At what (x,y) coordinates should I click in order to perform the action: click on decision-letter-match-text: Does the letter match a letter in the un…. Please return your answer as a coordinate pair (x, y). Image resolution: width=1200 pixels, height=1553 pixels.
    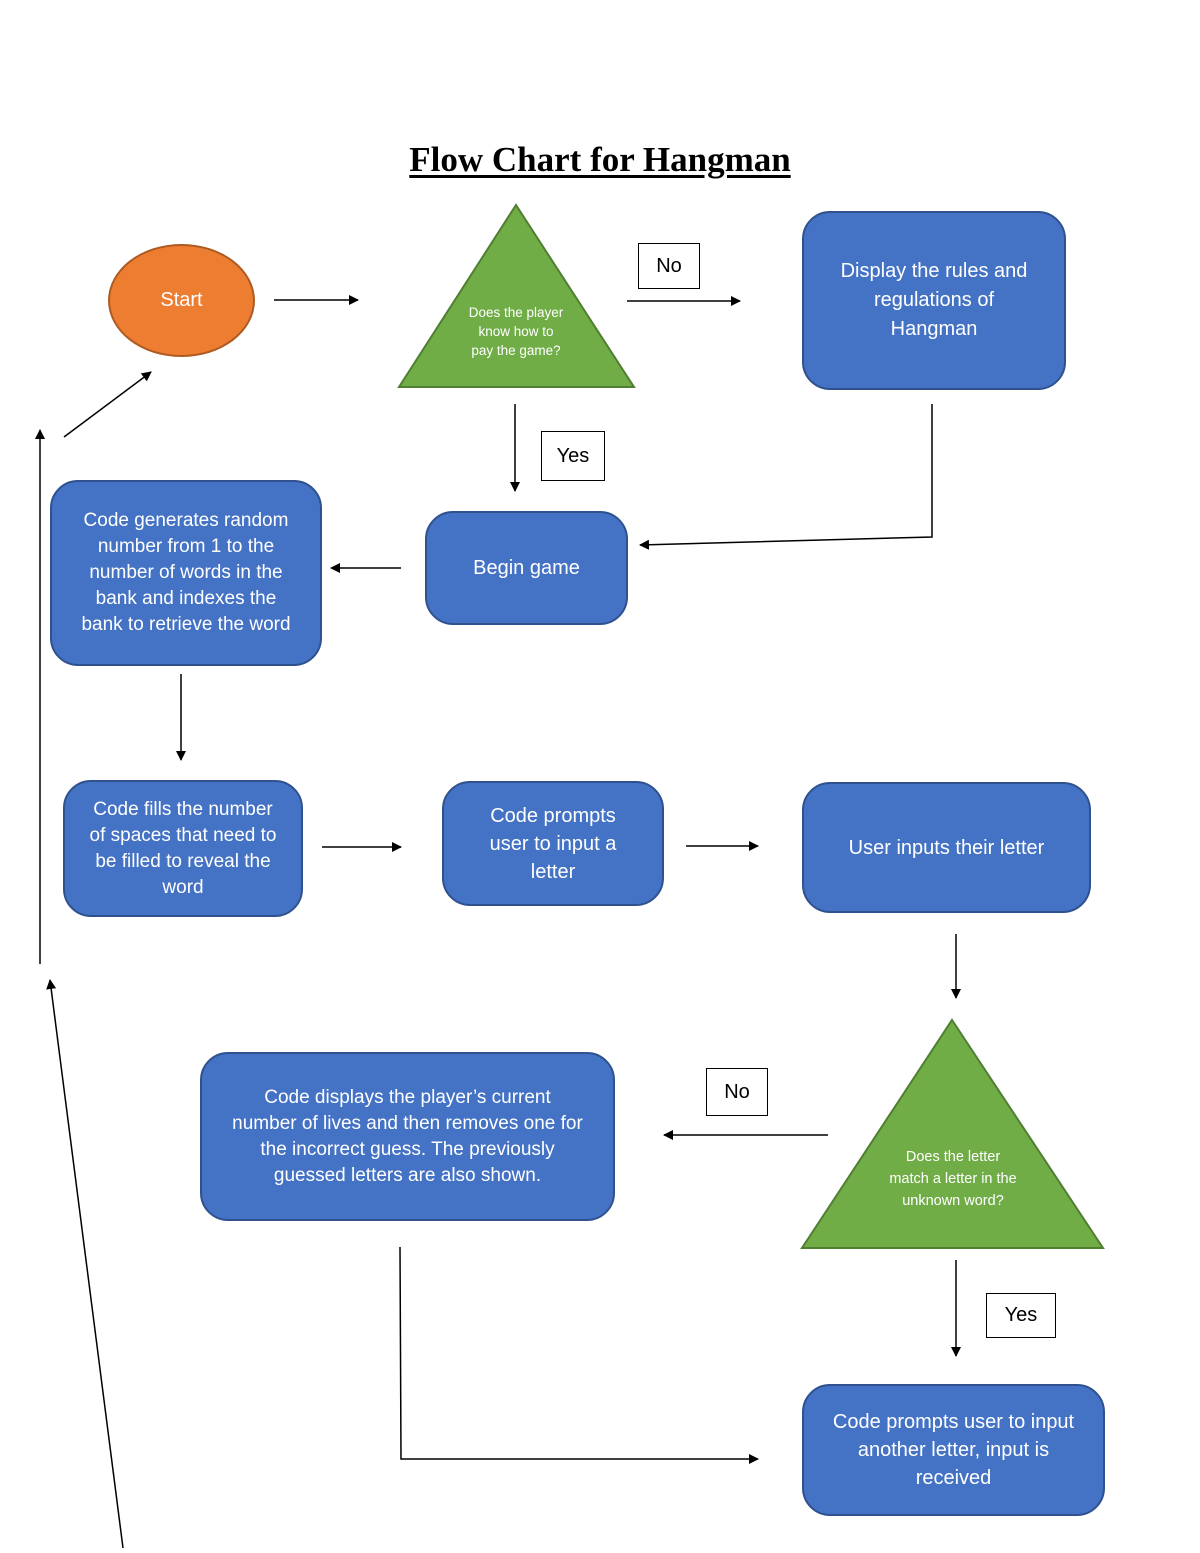
    Looking at the image, I should click on (953, 1179).